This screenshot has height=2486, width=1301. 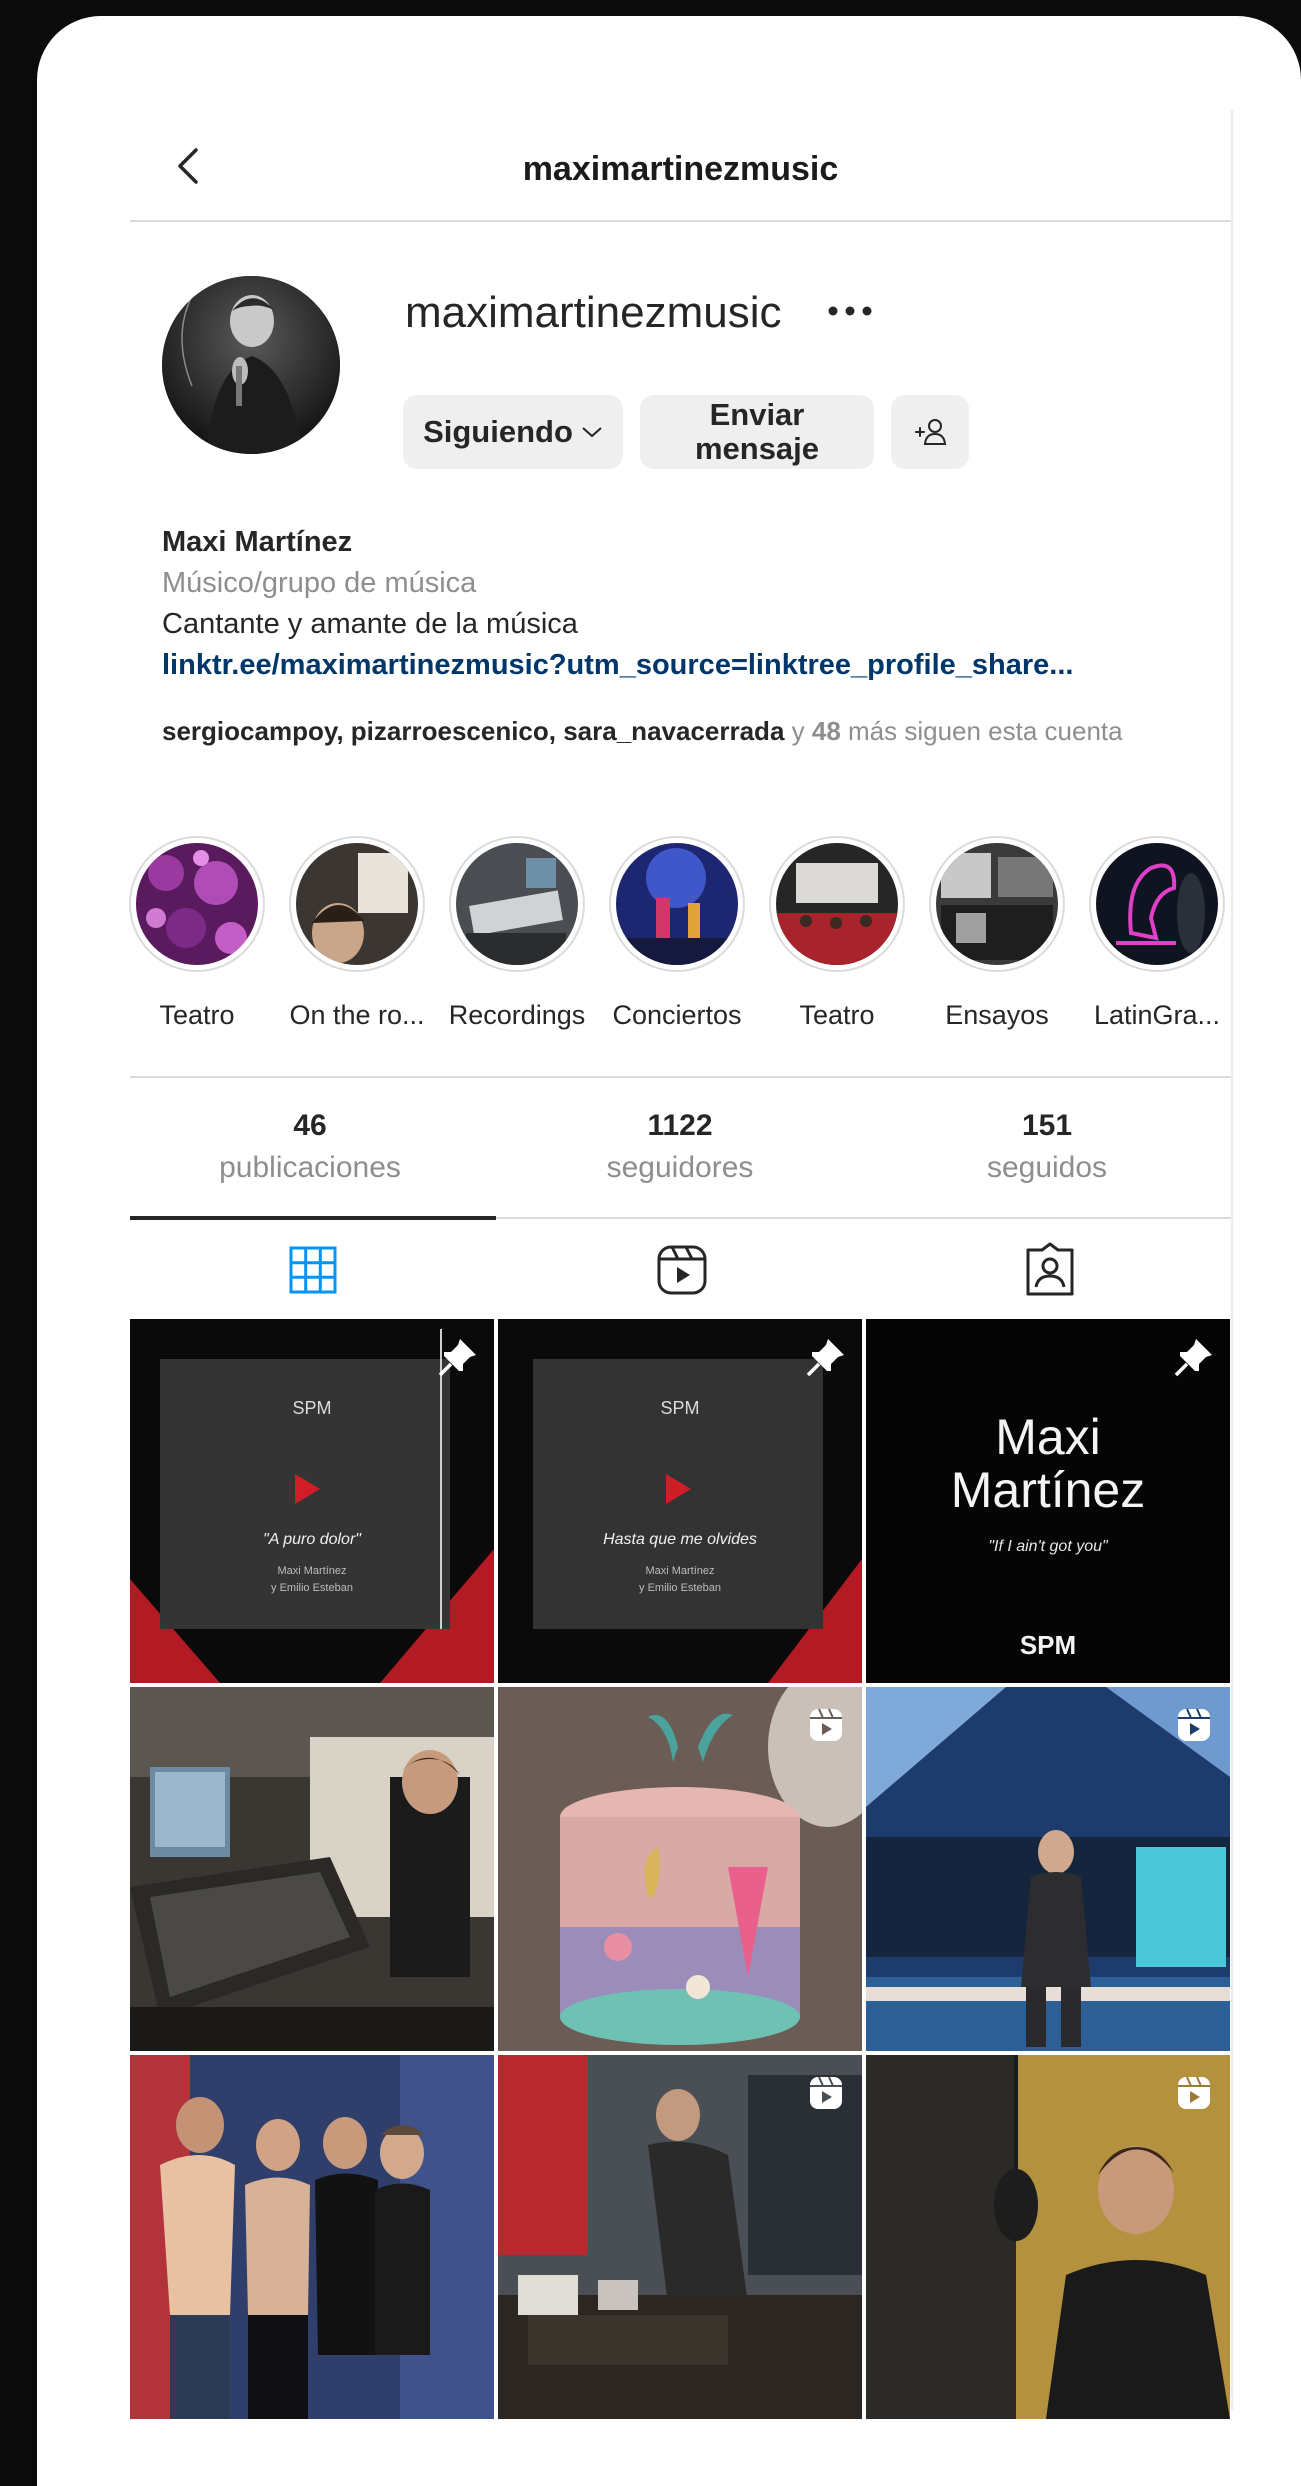 What do you see at coordinates (1047, 1148) in the screenshot?
I see `following-count: 151 seguidos` at bounding box center [1047, 1148].